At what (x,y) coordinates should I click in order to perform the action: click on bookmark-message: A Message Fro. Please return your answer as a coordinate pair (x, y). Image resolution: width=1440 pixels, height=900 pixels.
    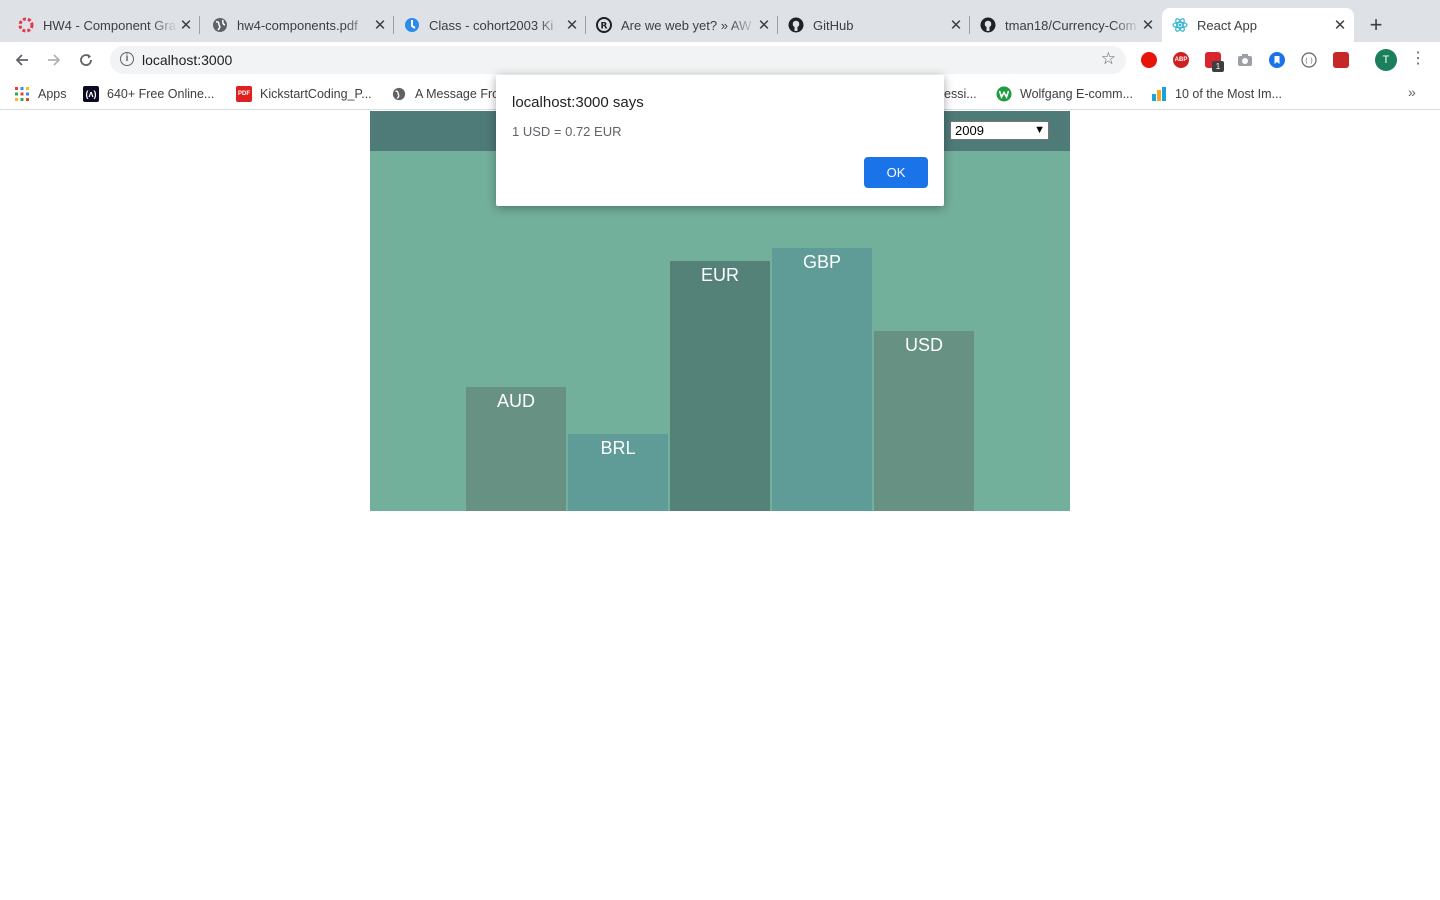
    Looking at the image, I should click on (445, 94).